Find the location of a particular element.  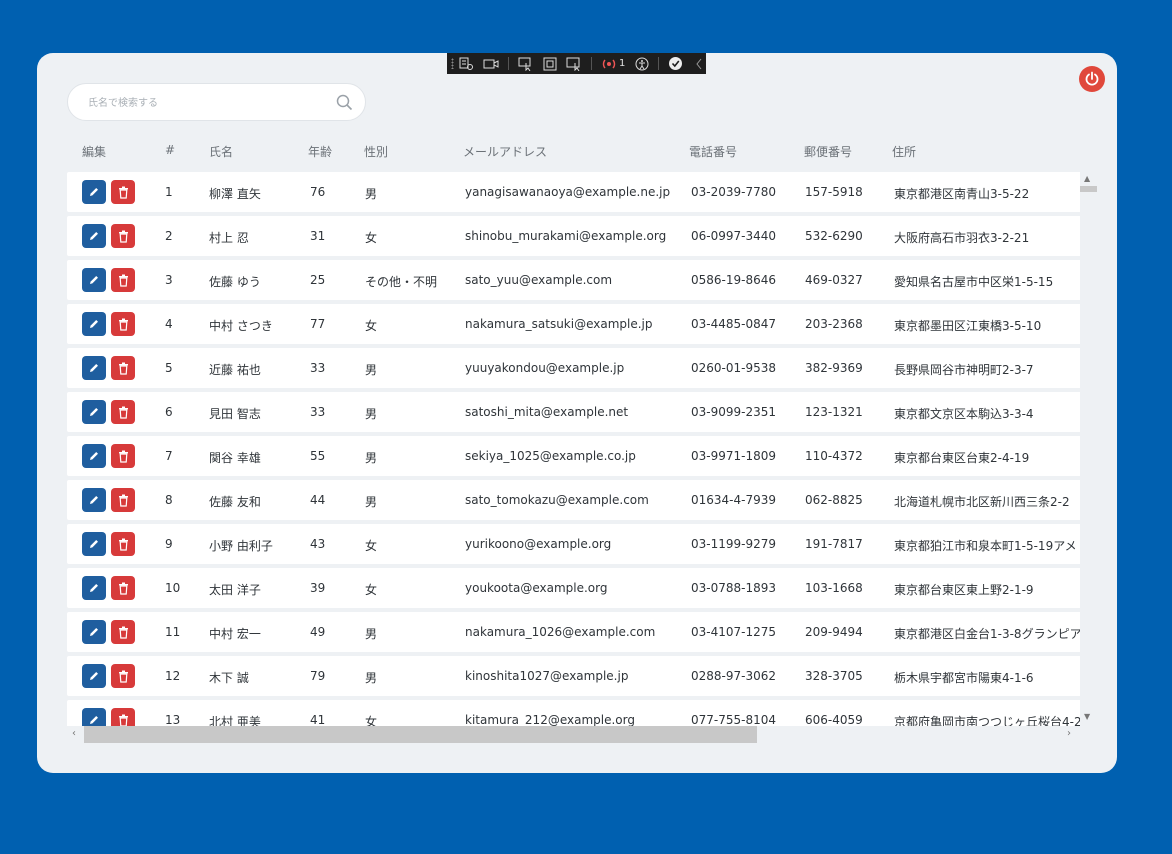

row-name: 太田 洋子 is located at coordinates (235, 590).